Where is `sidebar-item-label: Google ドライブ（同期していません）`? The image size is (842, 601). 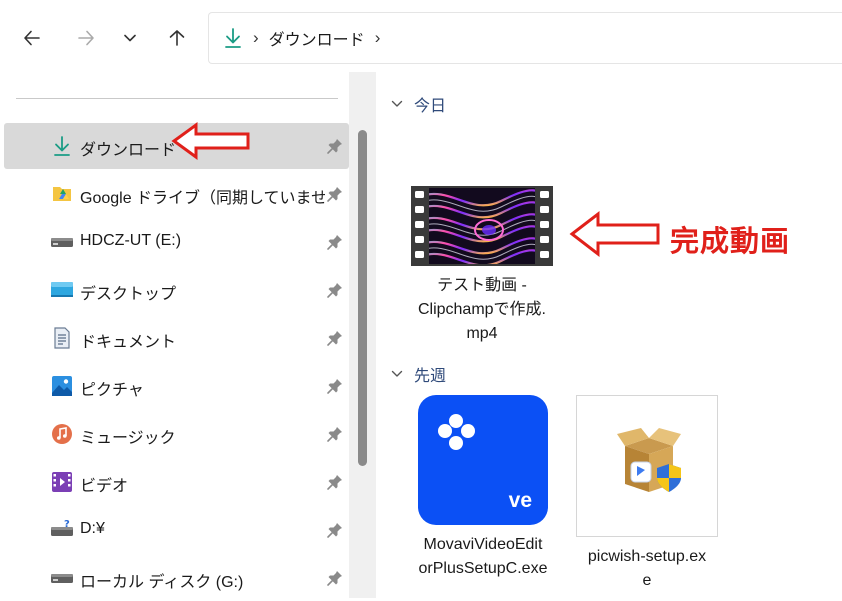
sidebar-item-label: Google ドライブ（同期していません） is located at coordinates (202, 198).